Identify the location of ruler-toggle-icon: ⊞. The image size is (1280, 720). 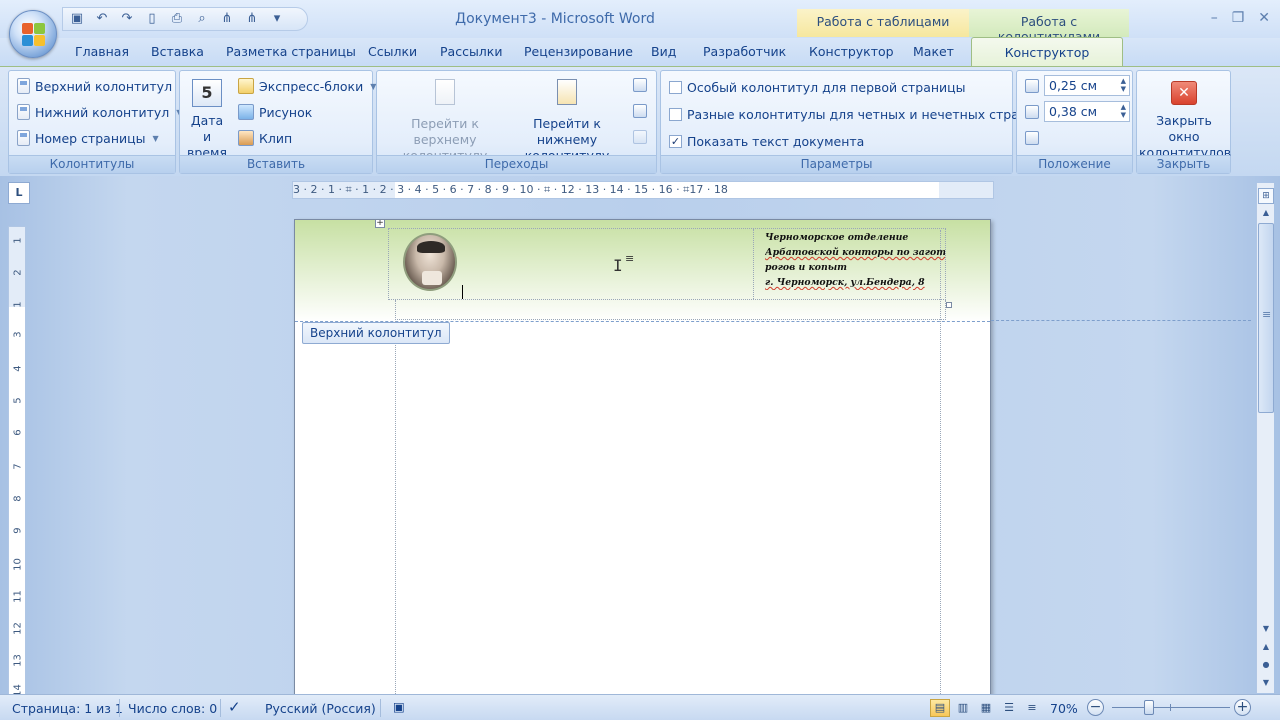
(1266, 196).